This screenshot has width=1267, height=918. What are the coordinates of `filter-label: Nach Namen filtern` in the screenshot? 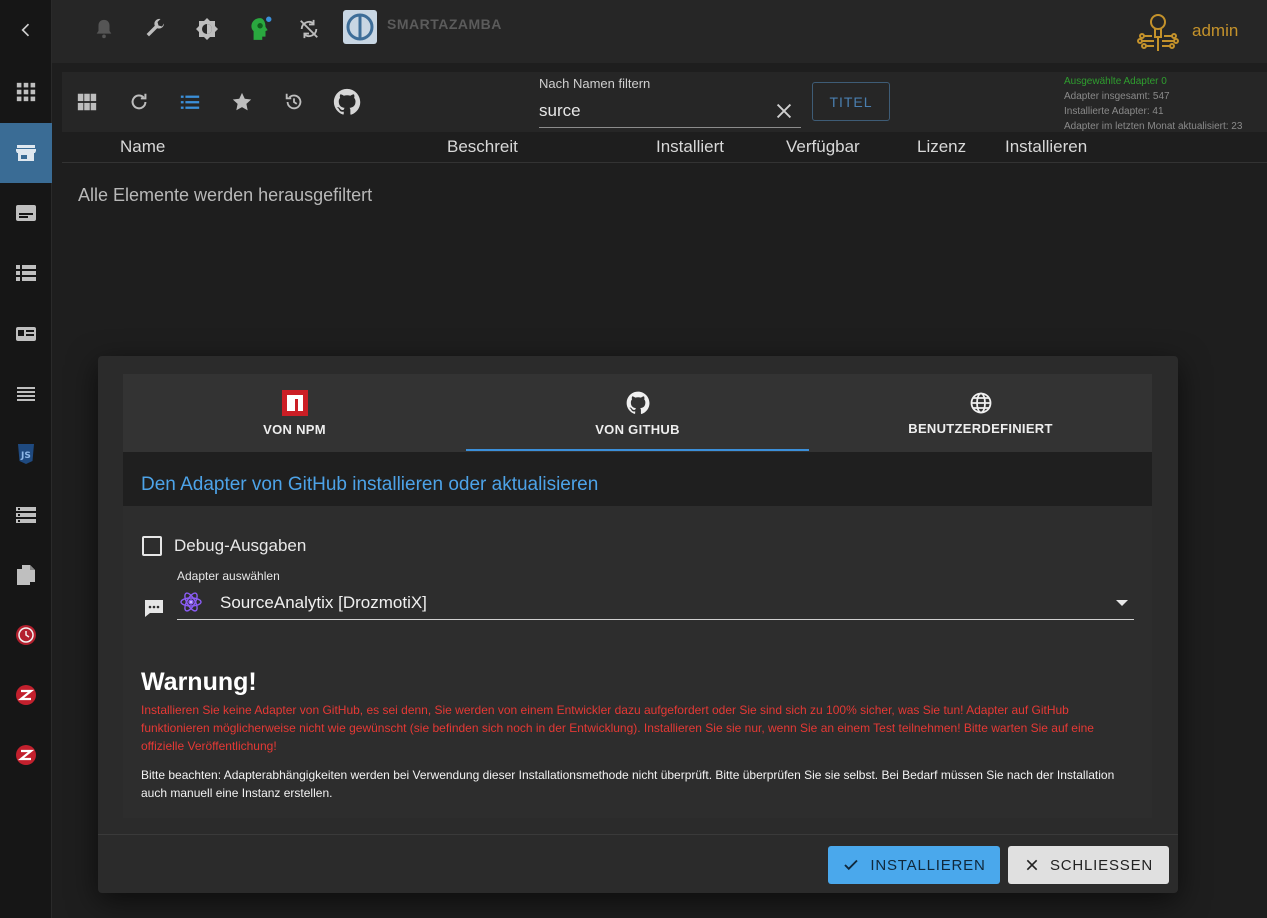 It's located at (595, 83).